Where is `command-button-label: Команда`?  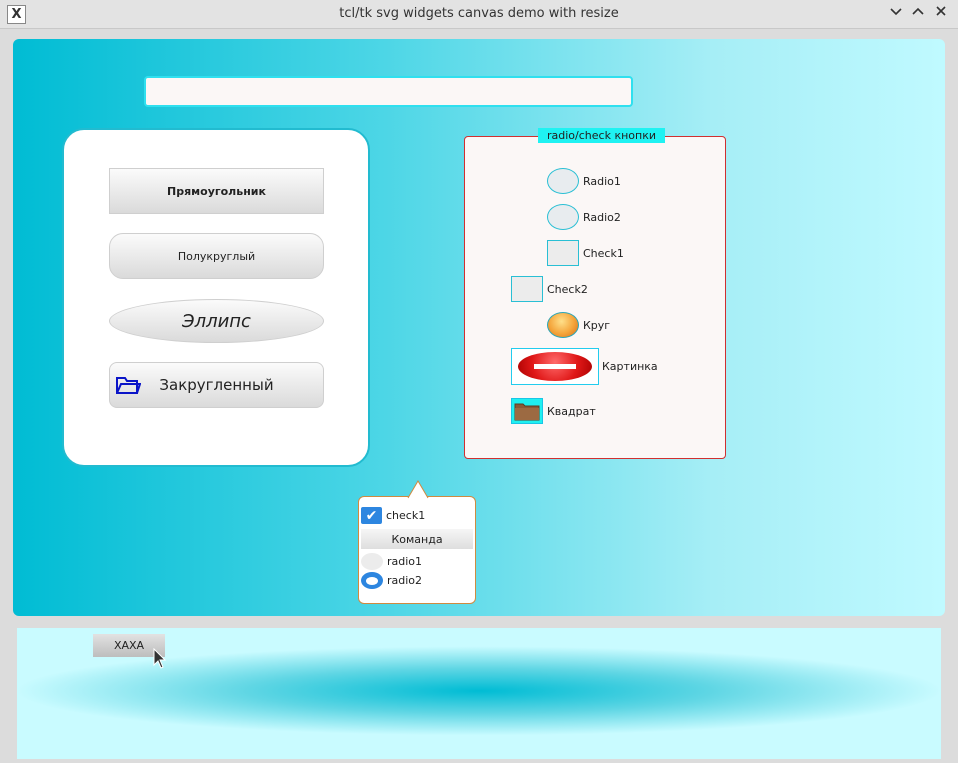 command-button-label: Команда is located at coordinates (417, 539).